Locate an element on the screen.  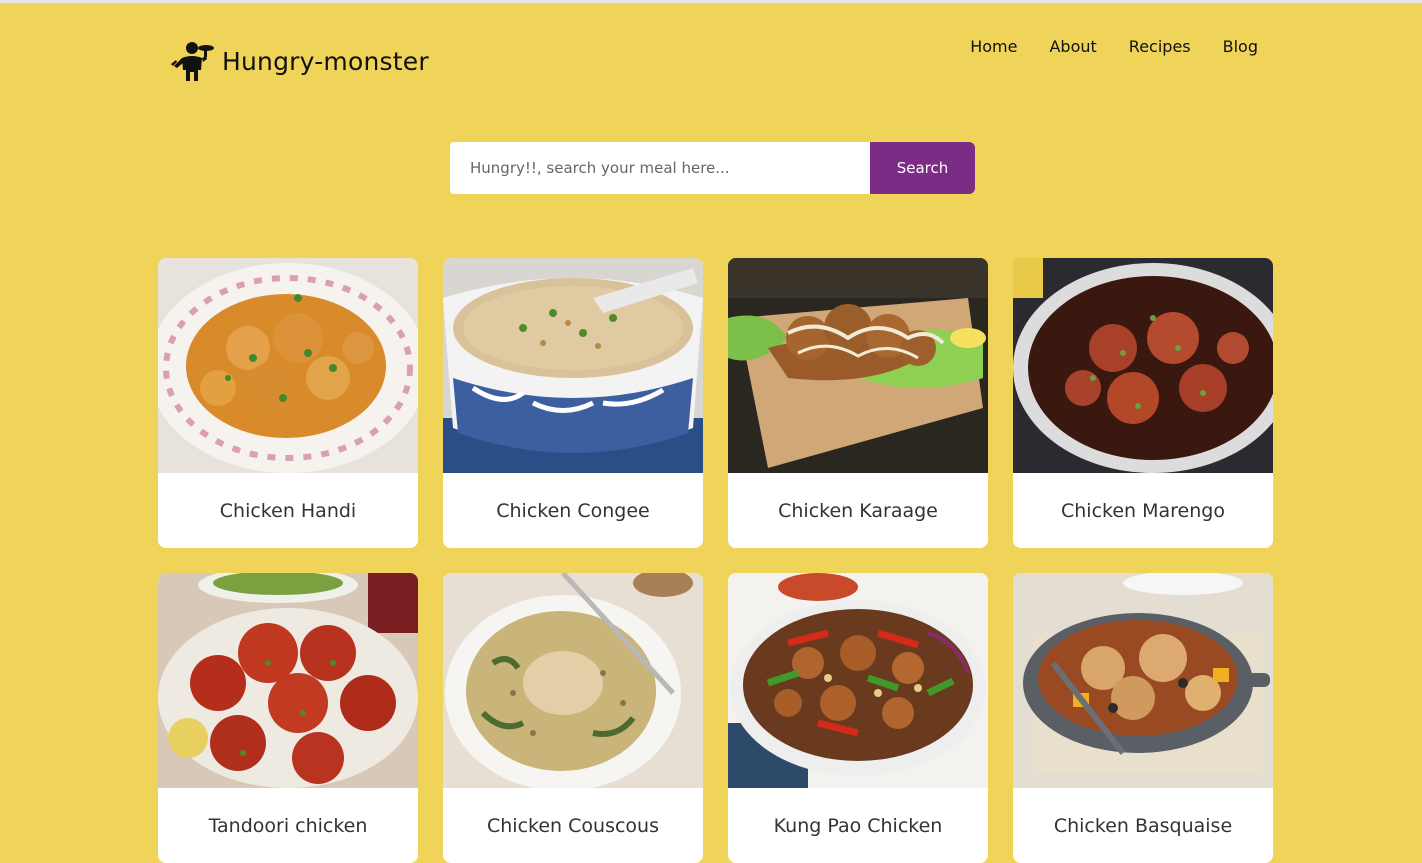
meal-card: Chicken Couscous is located at coordinates (573, 718).